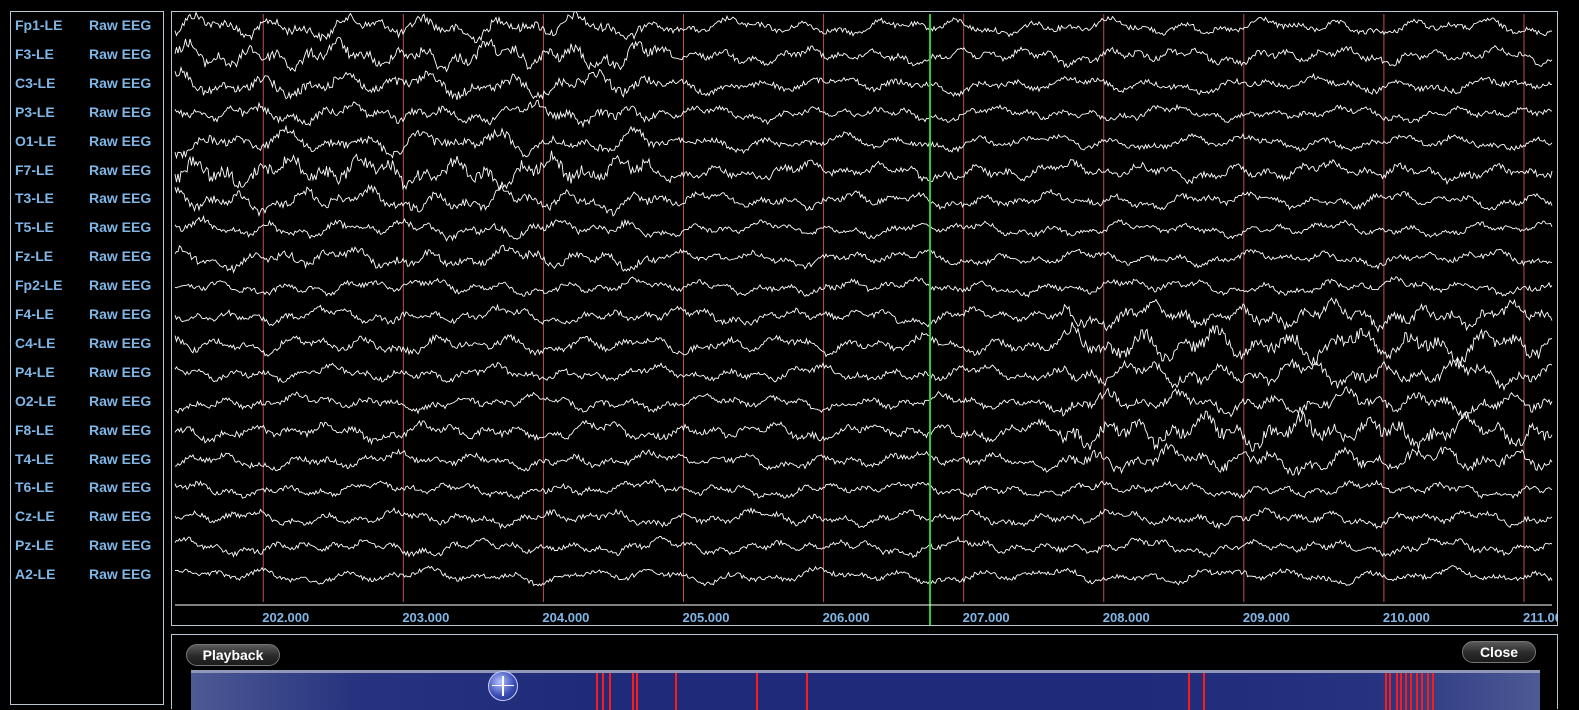  What do you see at coordinates (35, 574) in the screenshot?
I see `channel-name: A2-LE` at bounding box center [35, 574].